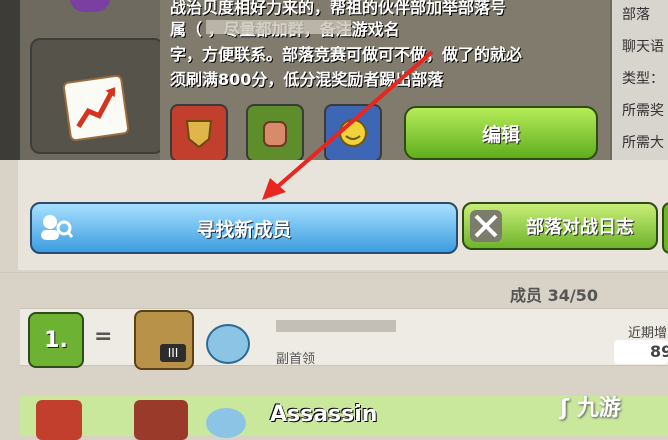  I want to click on side-info-item: 类型：, so click(643, 79).